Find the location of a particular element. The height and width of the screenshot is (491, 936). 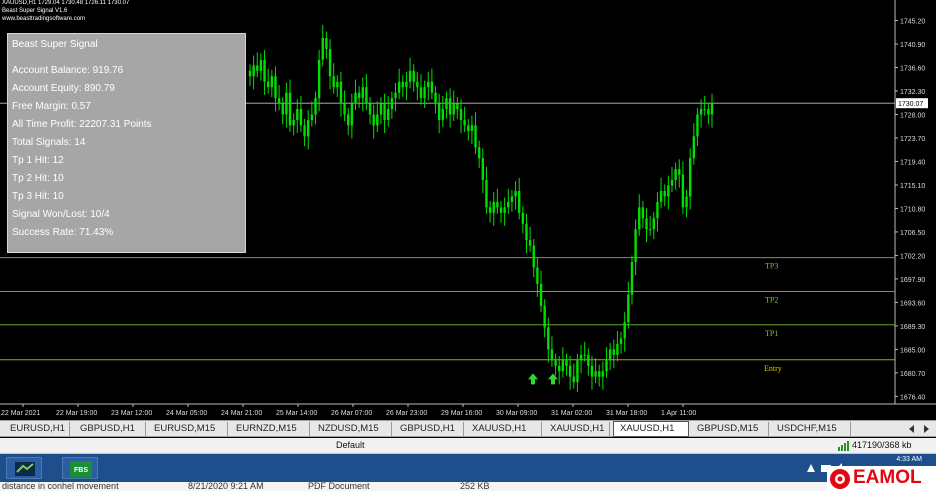

ic-app-icon is located at coordinates (25, 469).